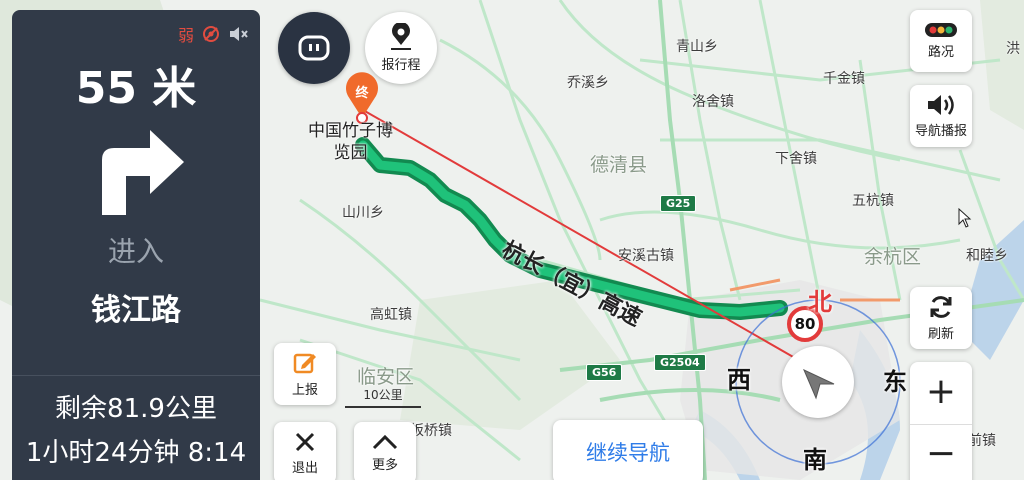  Describe the element at coordinates (680, 362) in the screenshot. I see `highway-shield: G2504` at that location.